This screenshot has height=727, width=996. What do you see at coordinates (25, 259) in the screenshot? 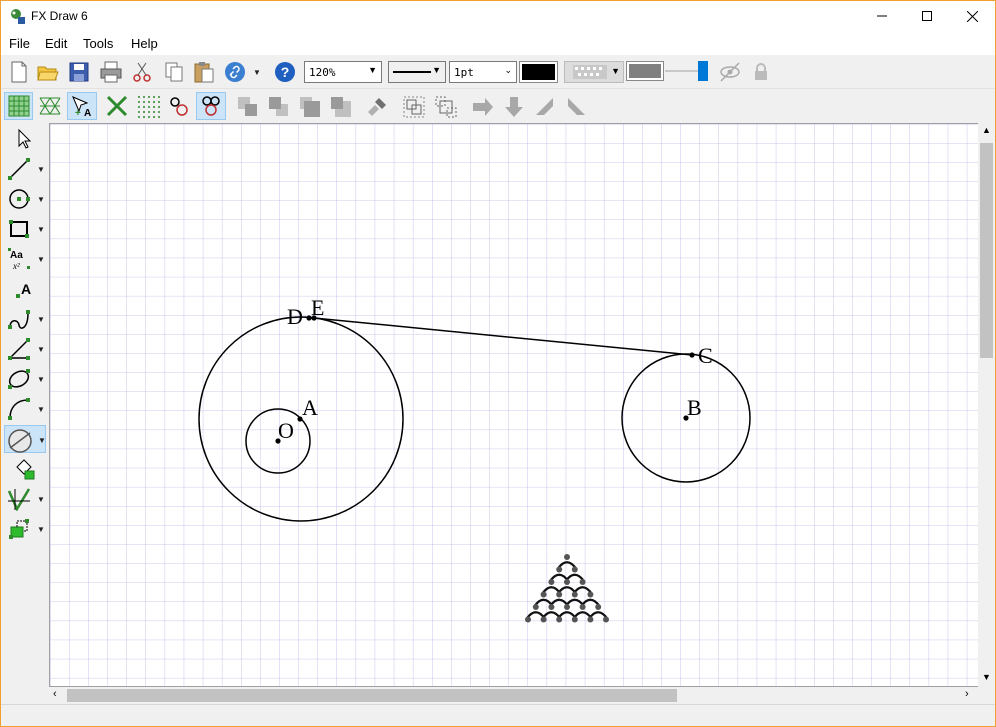
I see `text-format-tool: Aa x² ▼` at bounding box center [25, 259].